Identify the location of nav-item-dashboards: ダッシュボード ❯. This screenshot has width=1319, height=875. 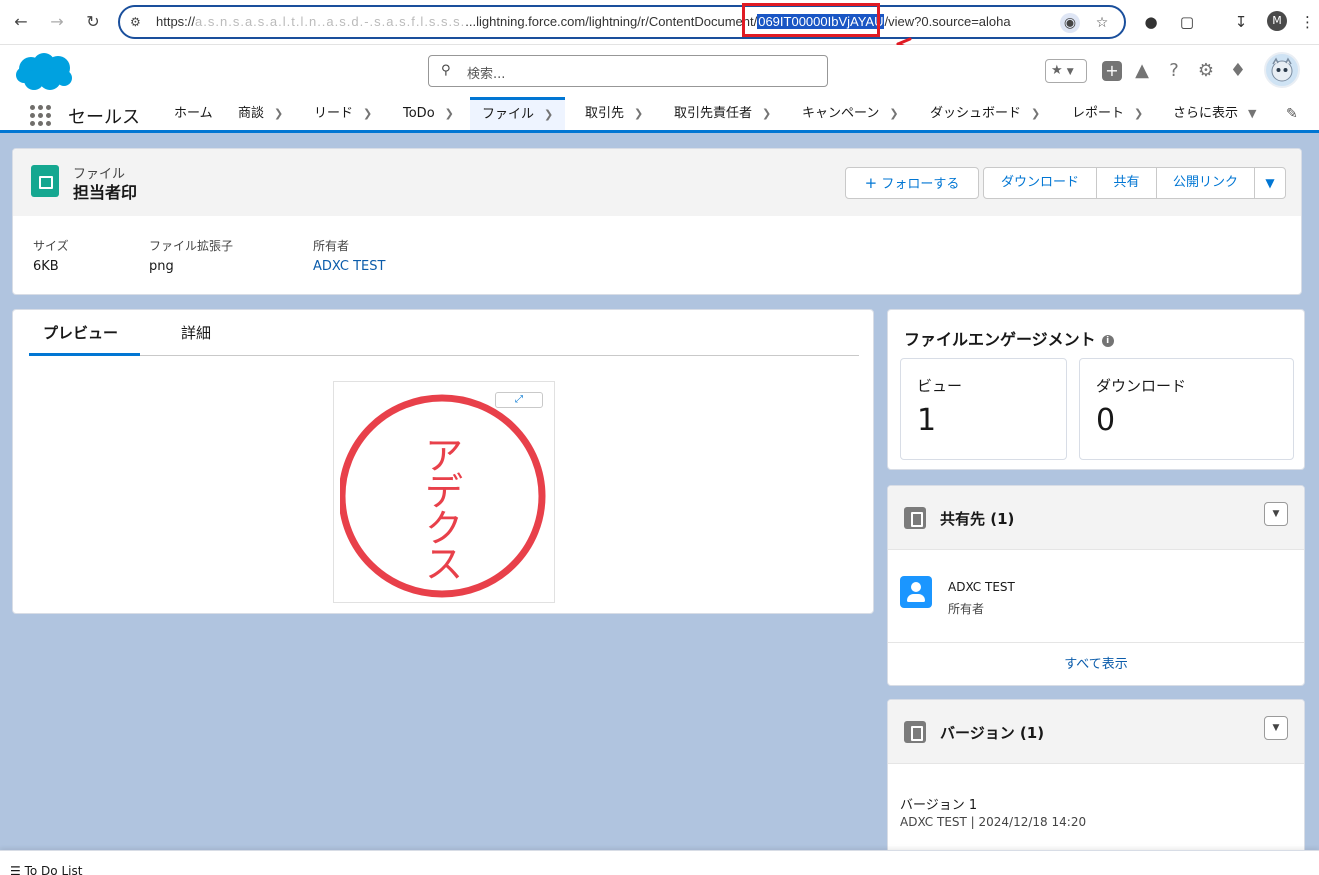
(985, 113).